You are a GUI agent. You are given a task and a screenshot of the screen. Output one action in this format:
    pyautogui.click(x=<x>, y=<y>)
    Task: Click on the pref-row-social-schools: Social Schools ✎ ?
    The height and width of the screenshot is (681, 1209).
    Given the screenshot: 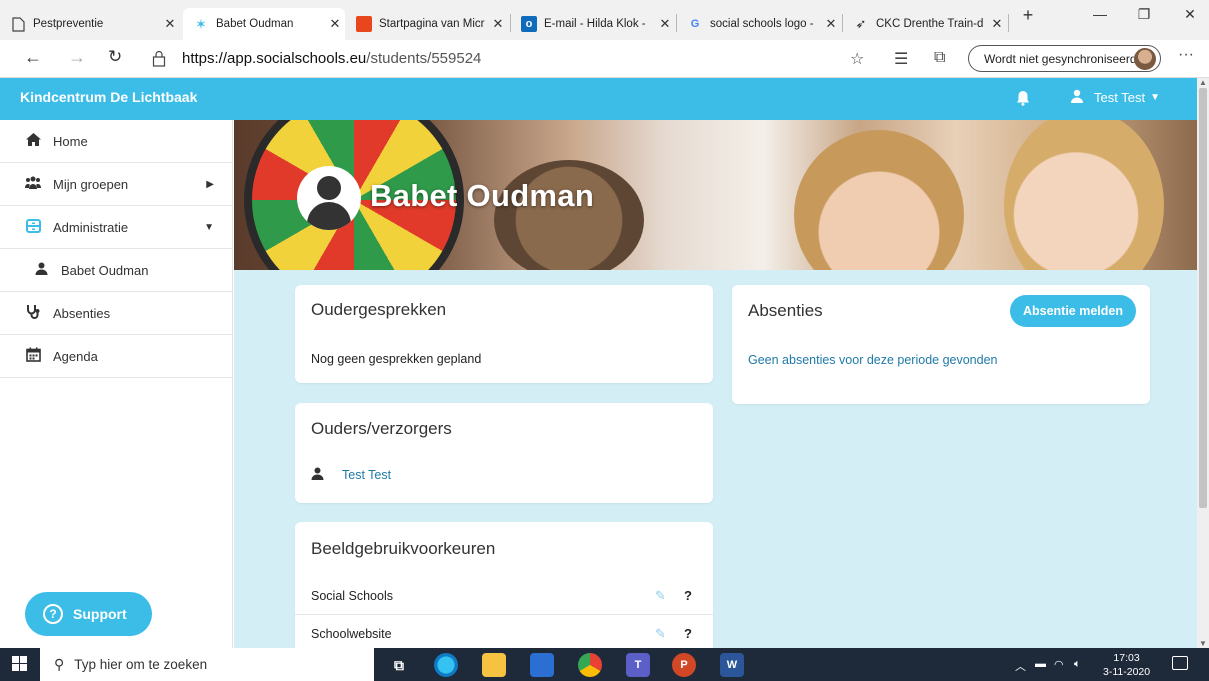 What is the action you would take?
    pyautogui.click(x=504, y=596)
    